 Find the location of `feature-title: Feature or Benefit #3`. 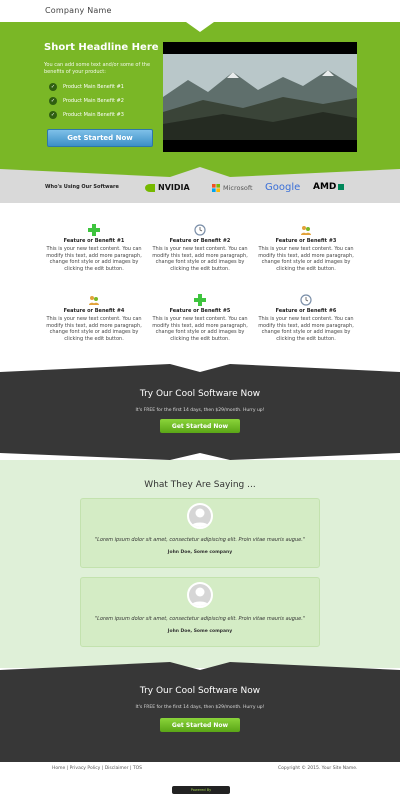

feature-title: Feature or Benefit #3 is located at coordinates (306, 241).